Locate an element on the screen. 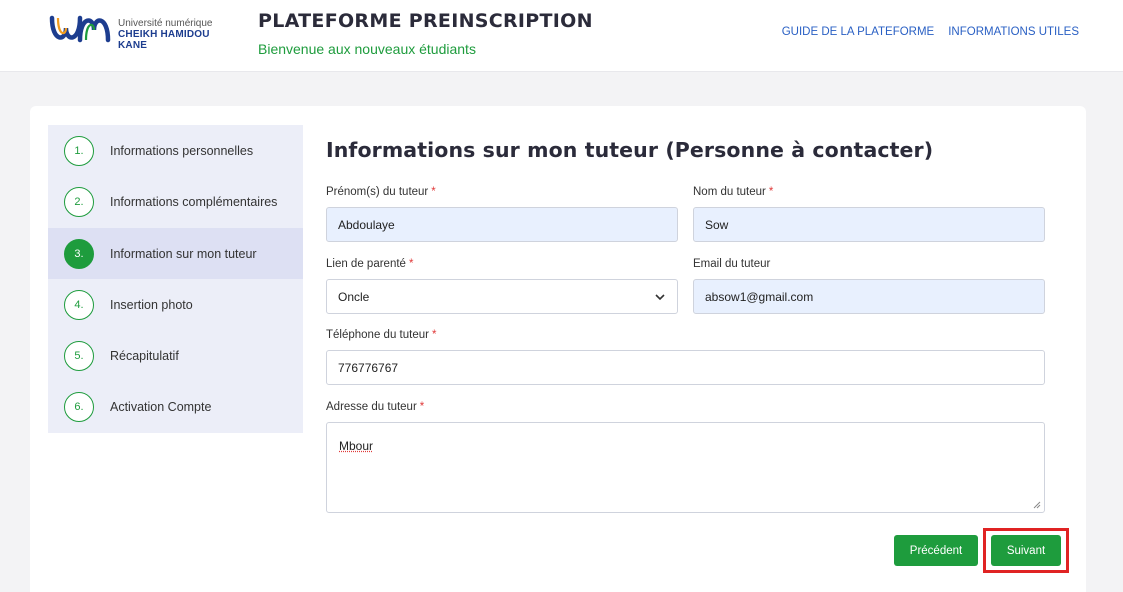 This screenshot has width=1123, height=592. university-logo: Université numérique CHEIKH HAMIDOU KANE is located at coordinates (143, 29).